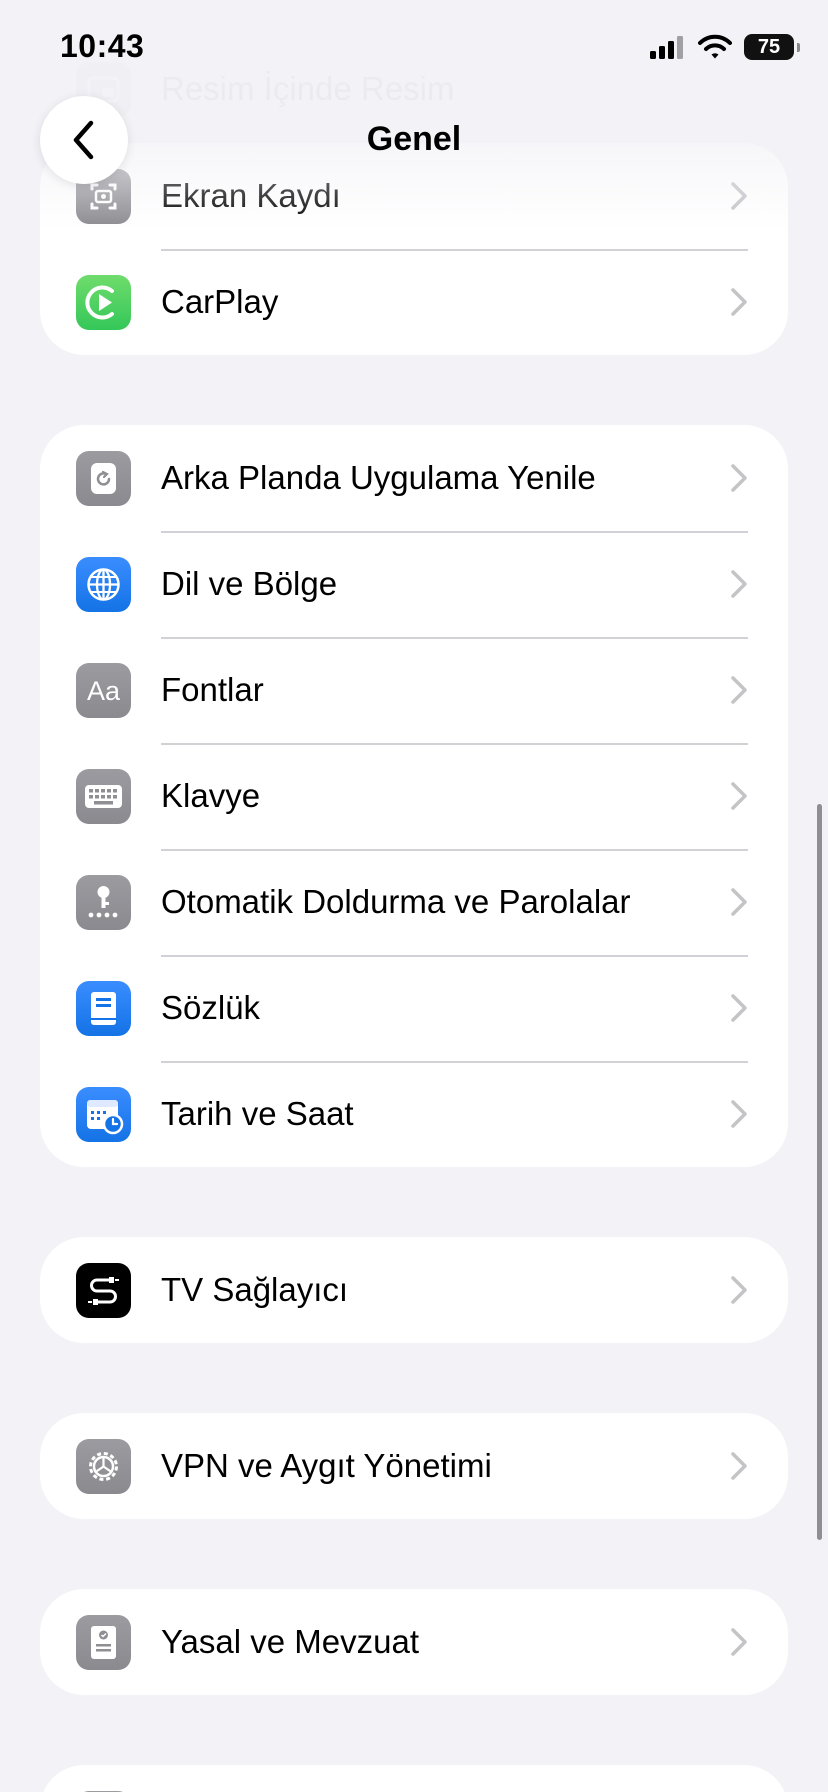 This screenshot has height=1792, width=828. What do you see at coordinates (220, 301) in the screenshot?
I see `label-carplay: CarPlay` at bounding box center [220, 301].